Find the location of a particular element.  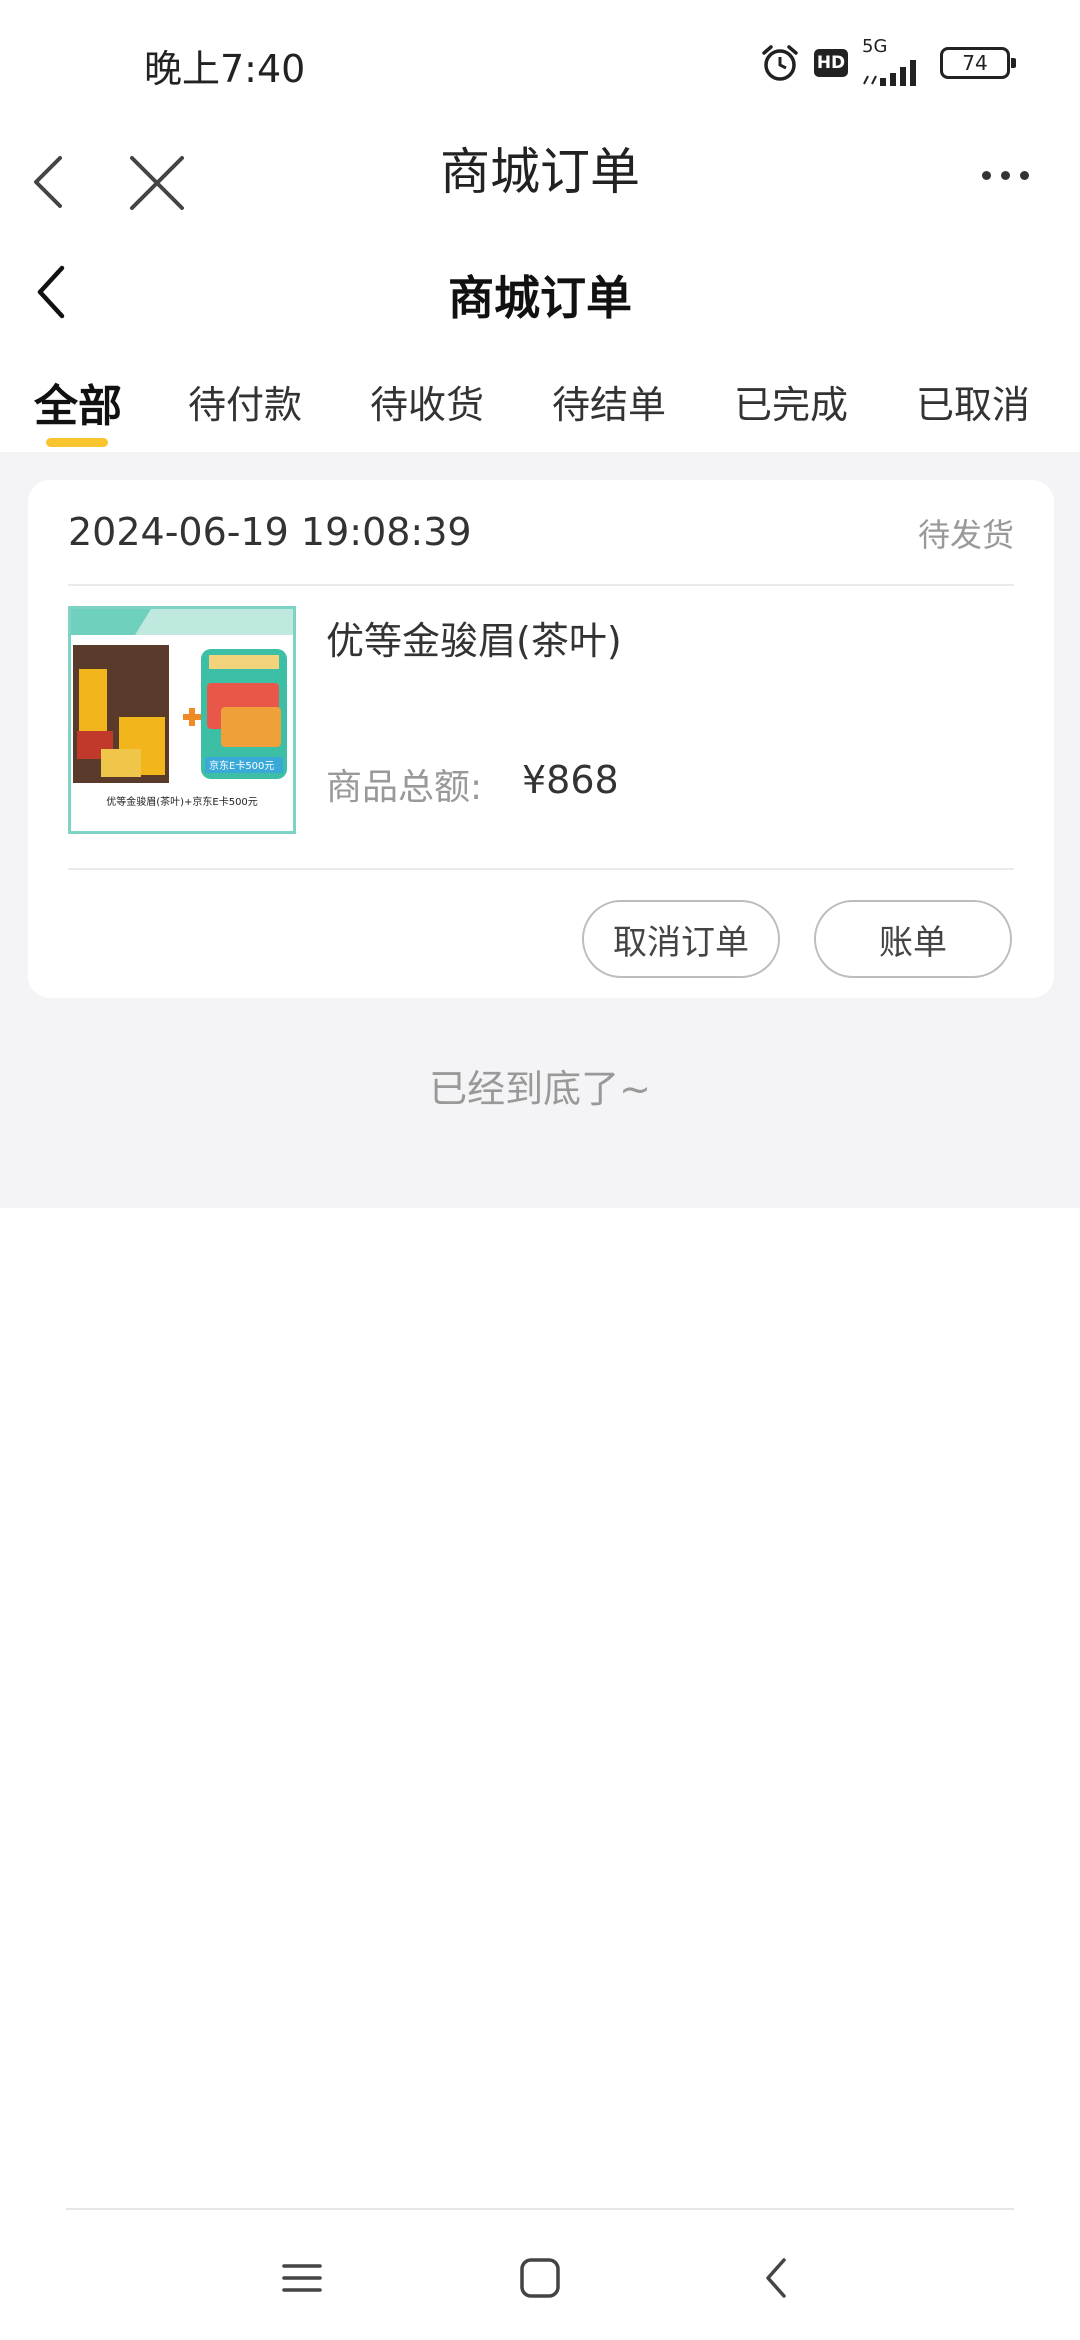

order-time: 2024-06-19 19:08:39 is located at coordinates (270, 532).